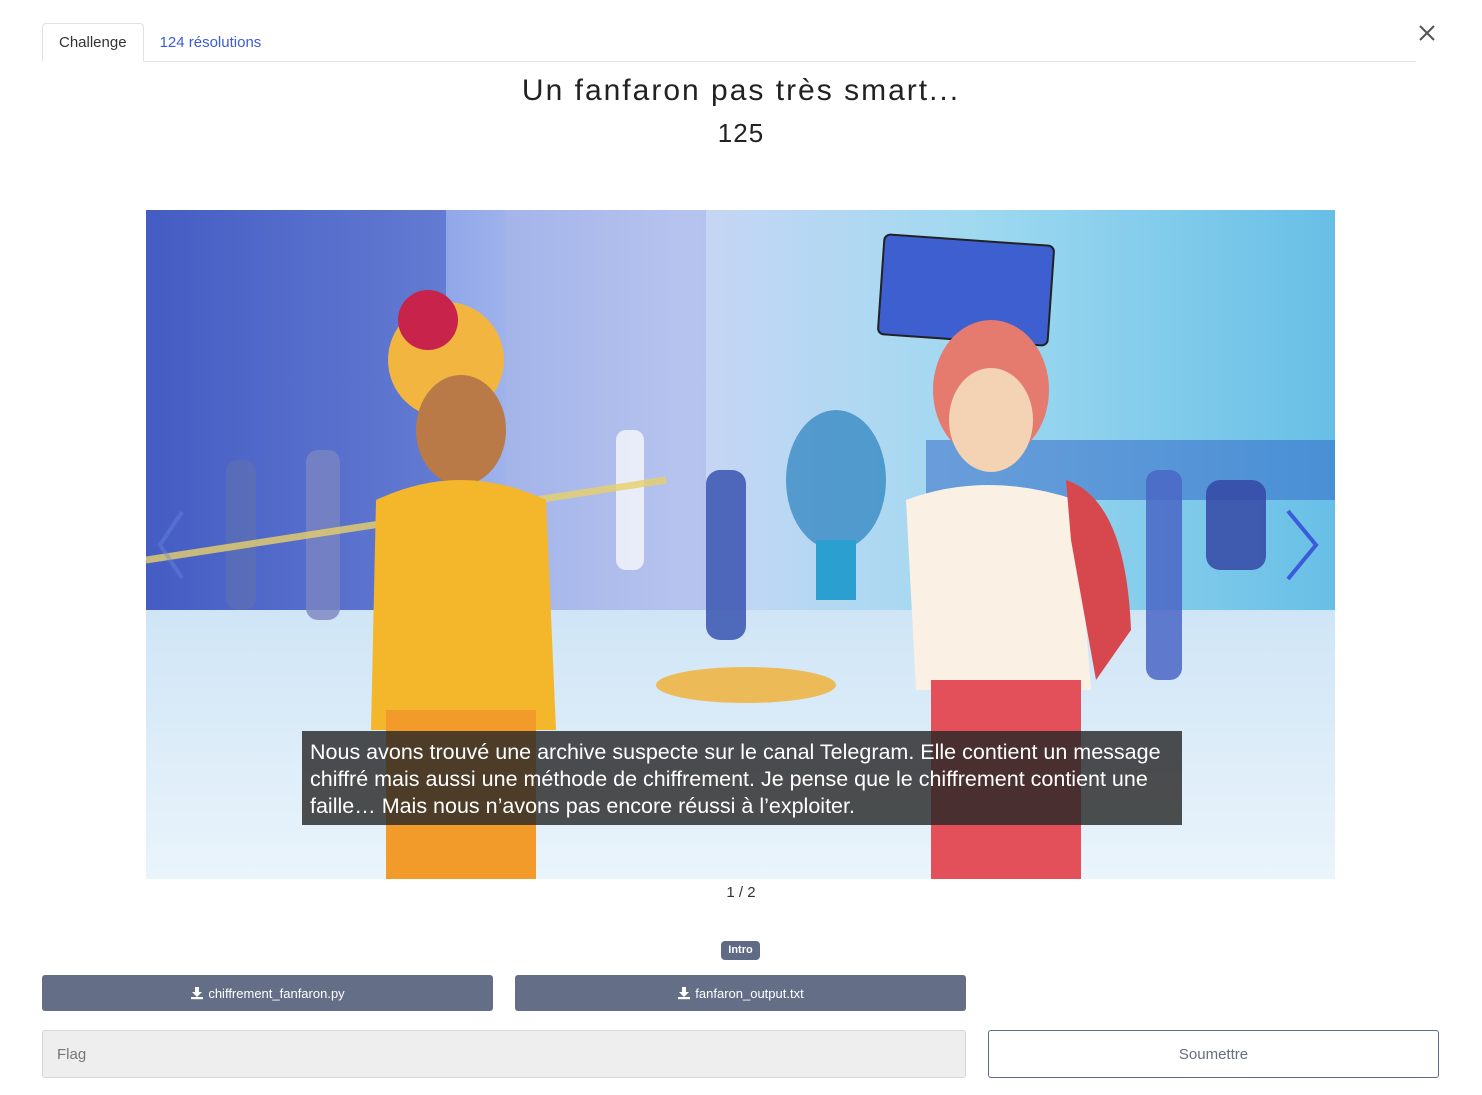  I want to click on close-icon, so click(1427, 33).